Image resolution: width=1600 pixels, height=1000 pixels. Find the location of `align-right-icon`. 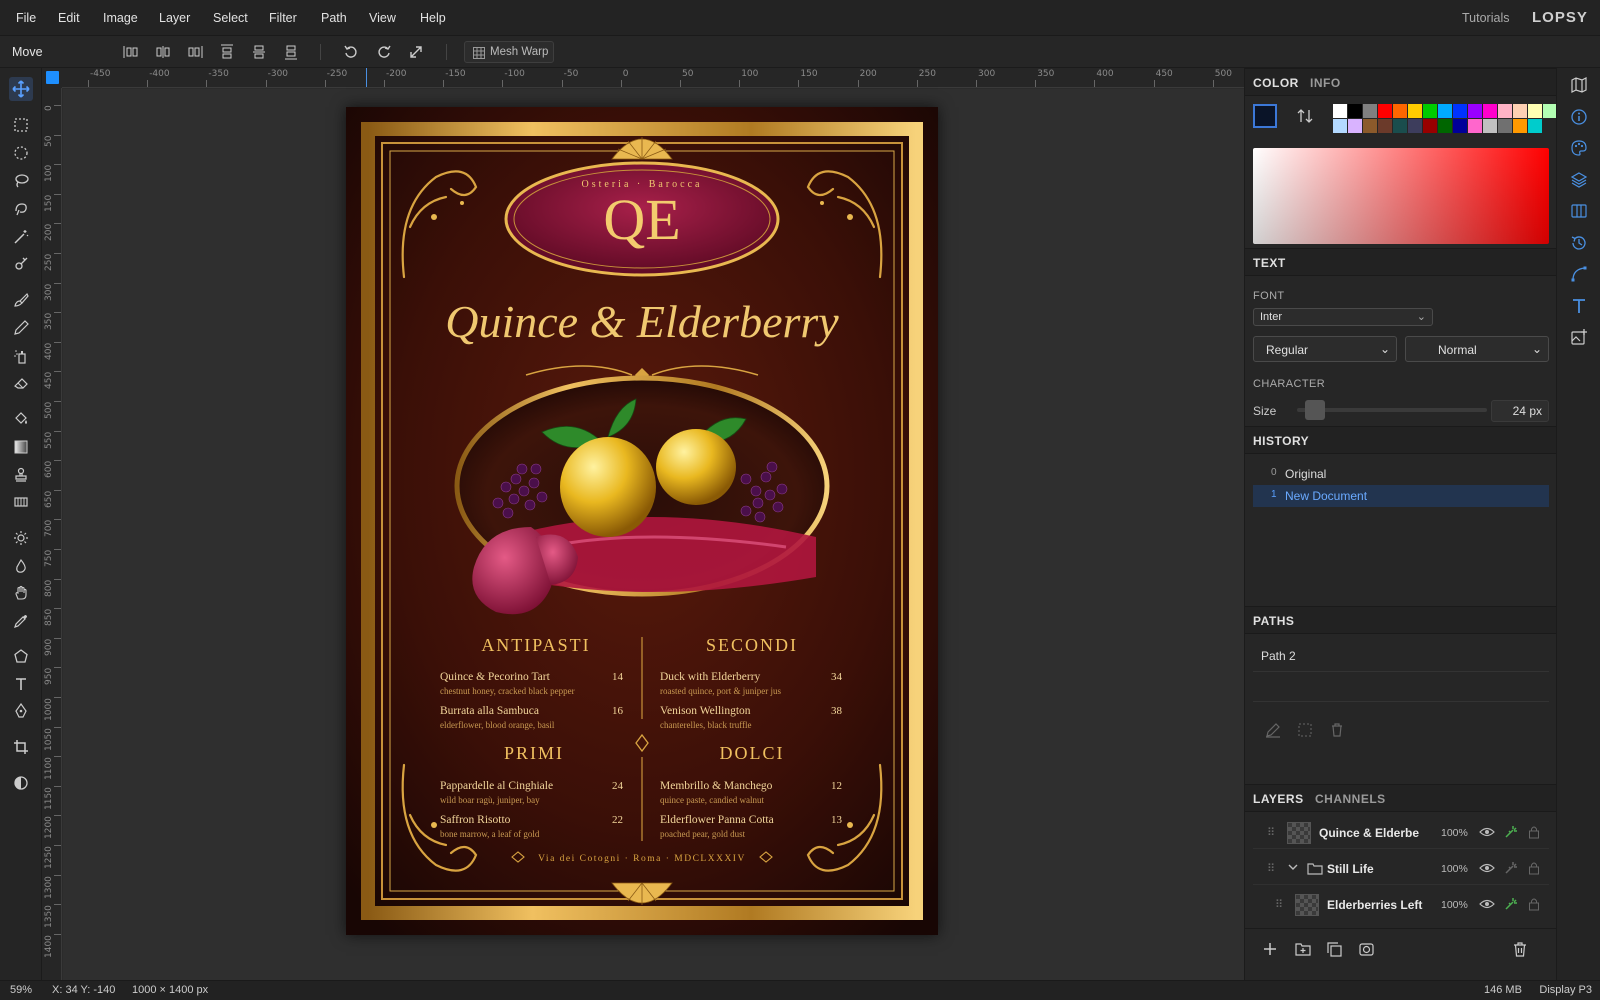

align-right-icon is located at coordinates (195, 52).